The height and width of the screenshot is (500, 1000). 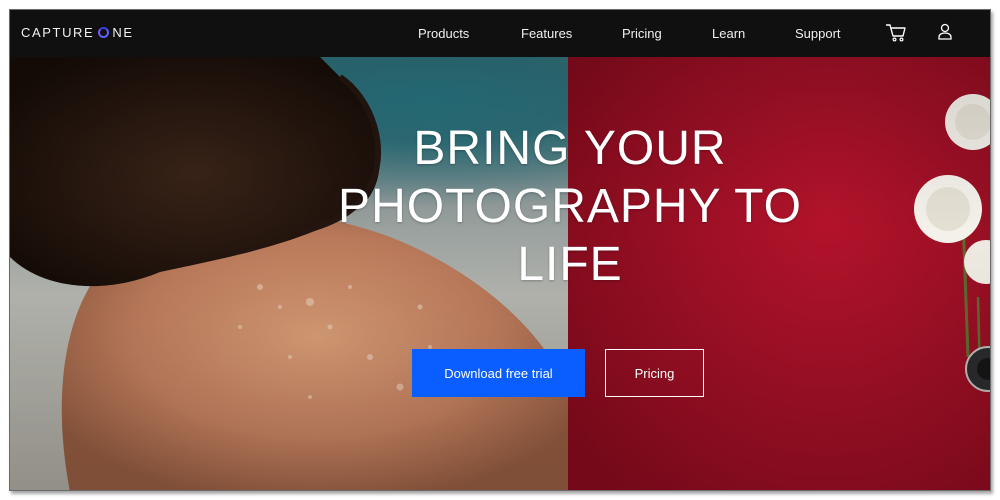 What do you see at coordinates (443, 33) in the screenshot?
I see `nav-item-products: Products` at bounding box center [443, 33].